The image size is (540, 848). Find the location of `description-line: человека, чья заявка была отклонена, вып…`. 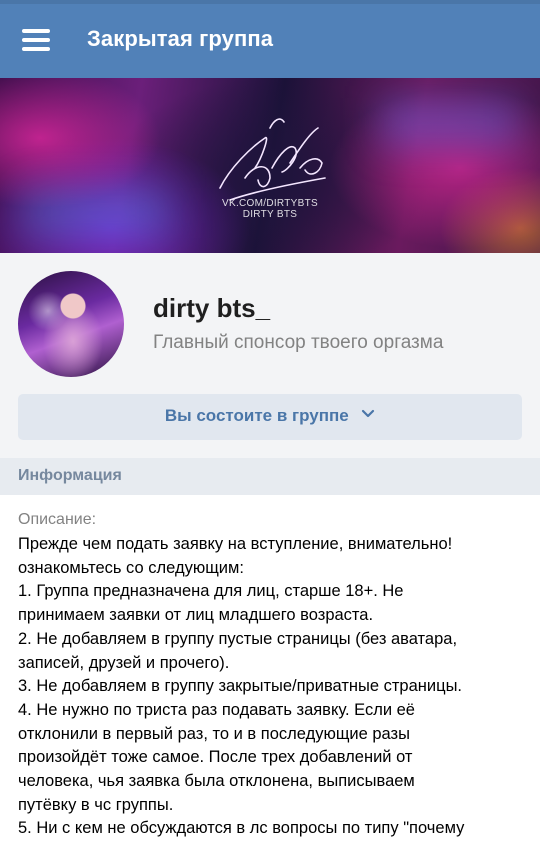

description-line: человека, чья заявка была отклонена, вып… is located at coordinates (216, 781).